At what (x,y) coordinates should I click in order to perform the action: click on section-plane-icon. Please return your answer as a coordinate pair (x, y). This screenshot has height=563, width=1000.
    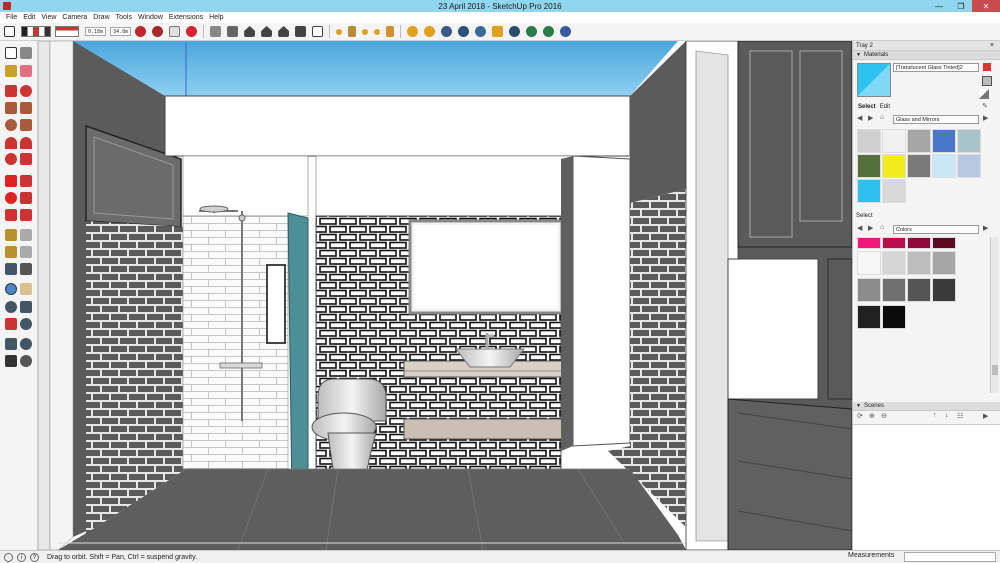
    Looking at the image, I should click on (26, 361).